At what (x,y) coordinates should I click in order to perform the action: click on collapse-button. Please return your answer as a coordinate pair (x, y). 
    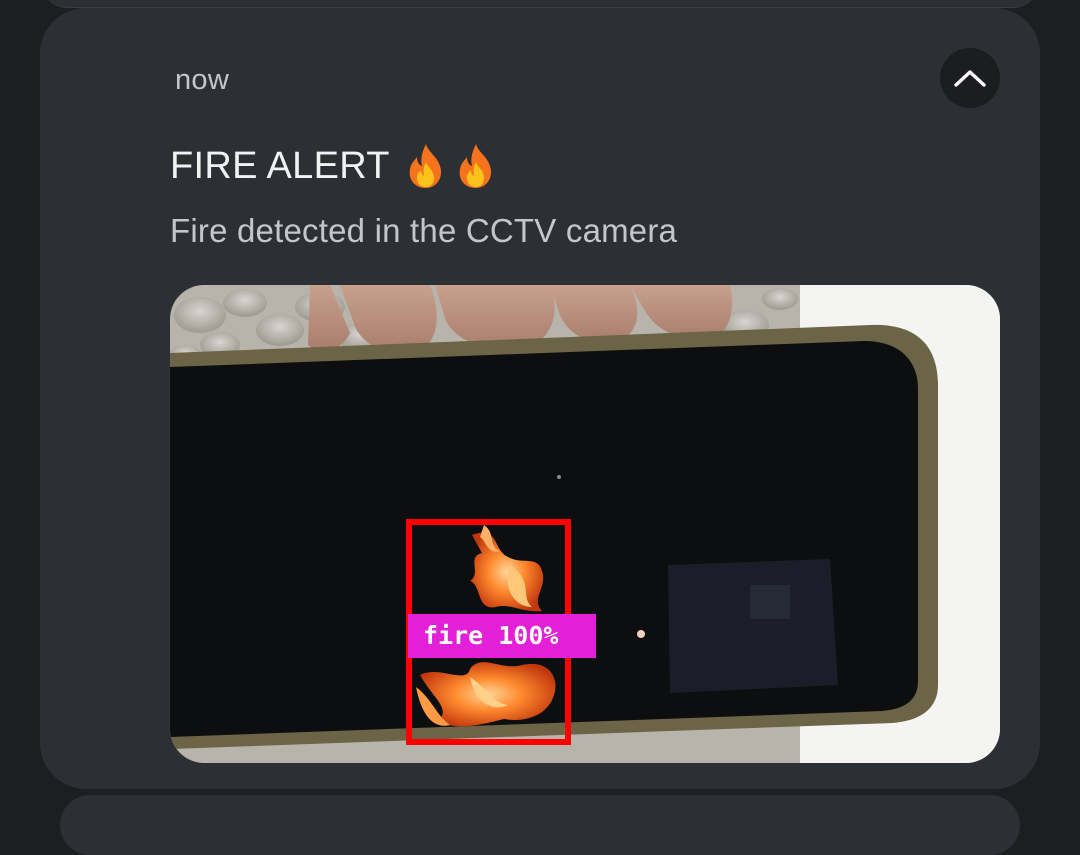
    Looking at the image, I should click on (970, 78).